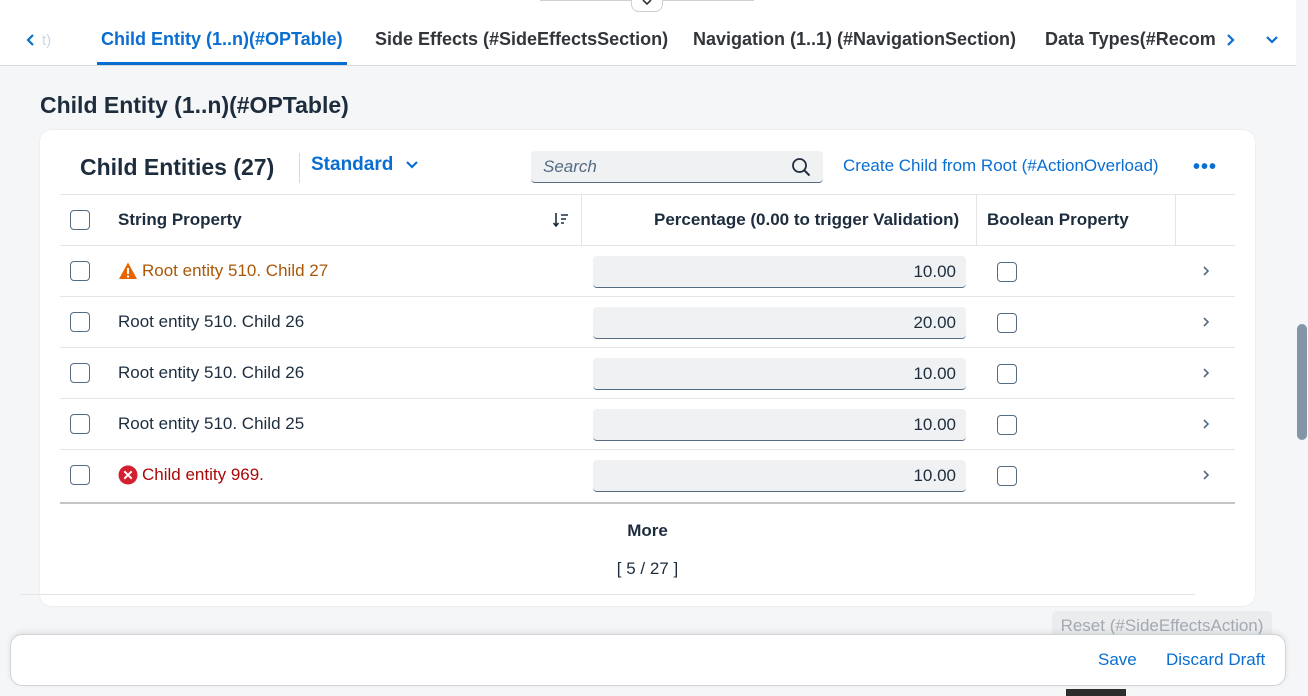 This screenshot has height=696, width=1308. I want to click on tab-overflow-button, so click(1272, 40).